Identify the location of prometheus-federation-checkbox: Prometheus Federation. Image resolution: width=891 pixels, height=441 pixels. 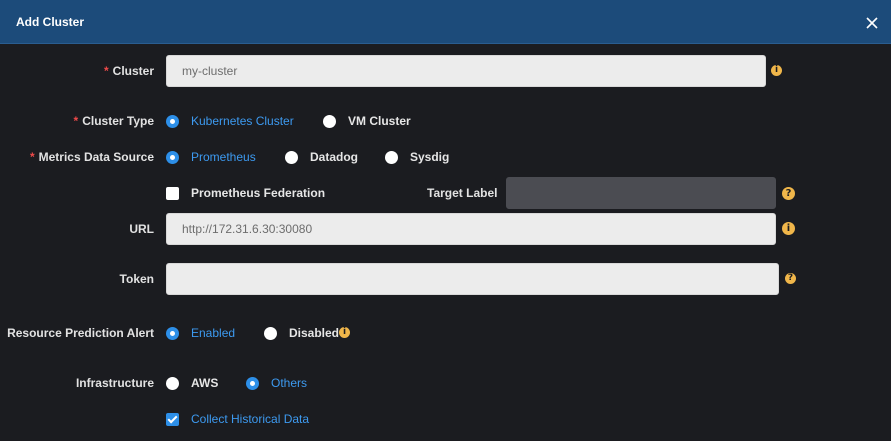
(245, 193).